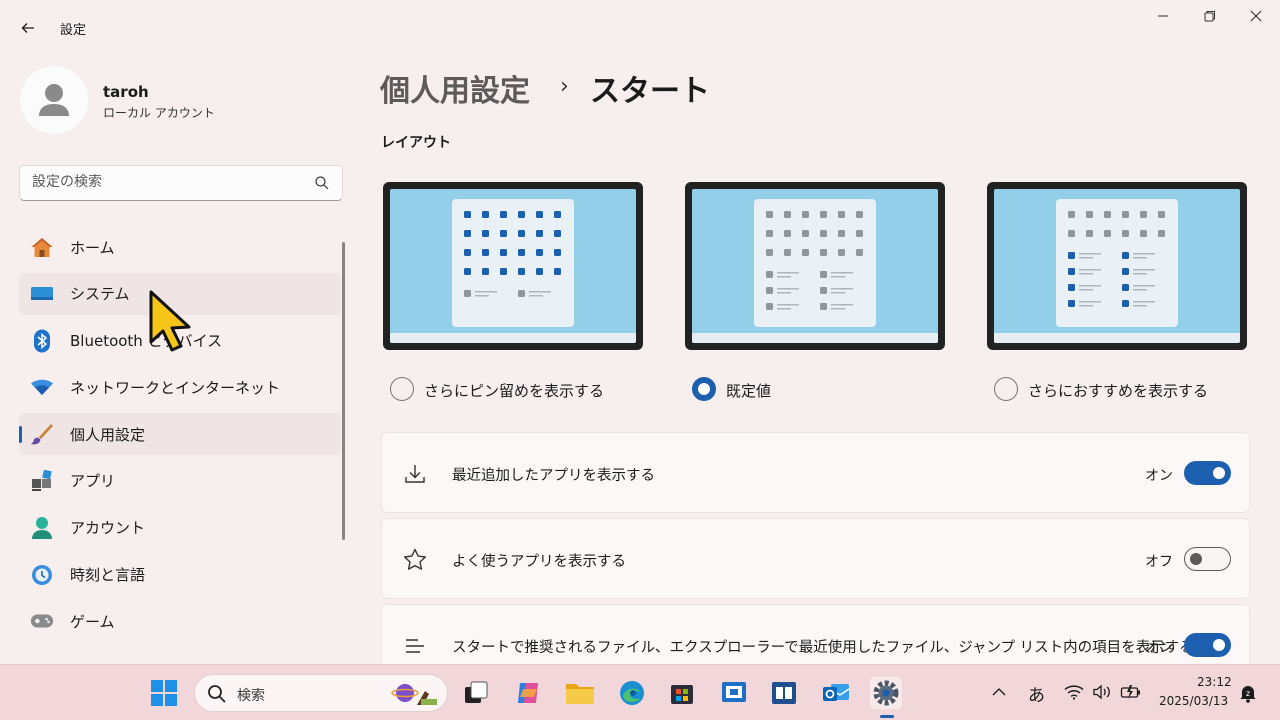 The width and height of the screenshot is (1280, 720). What do you see at coordinates (528, 693) in the screenshot?
I see `copilot-button` at bounding box center [528, 693].